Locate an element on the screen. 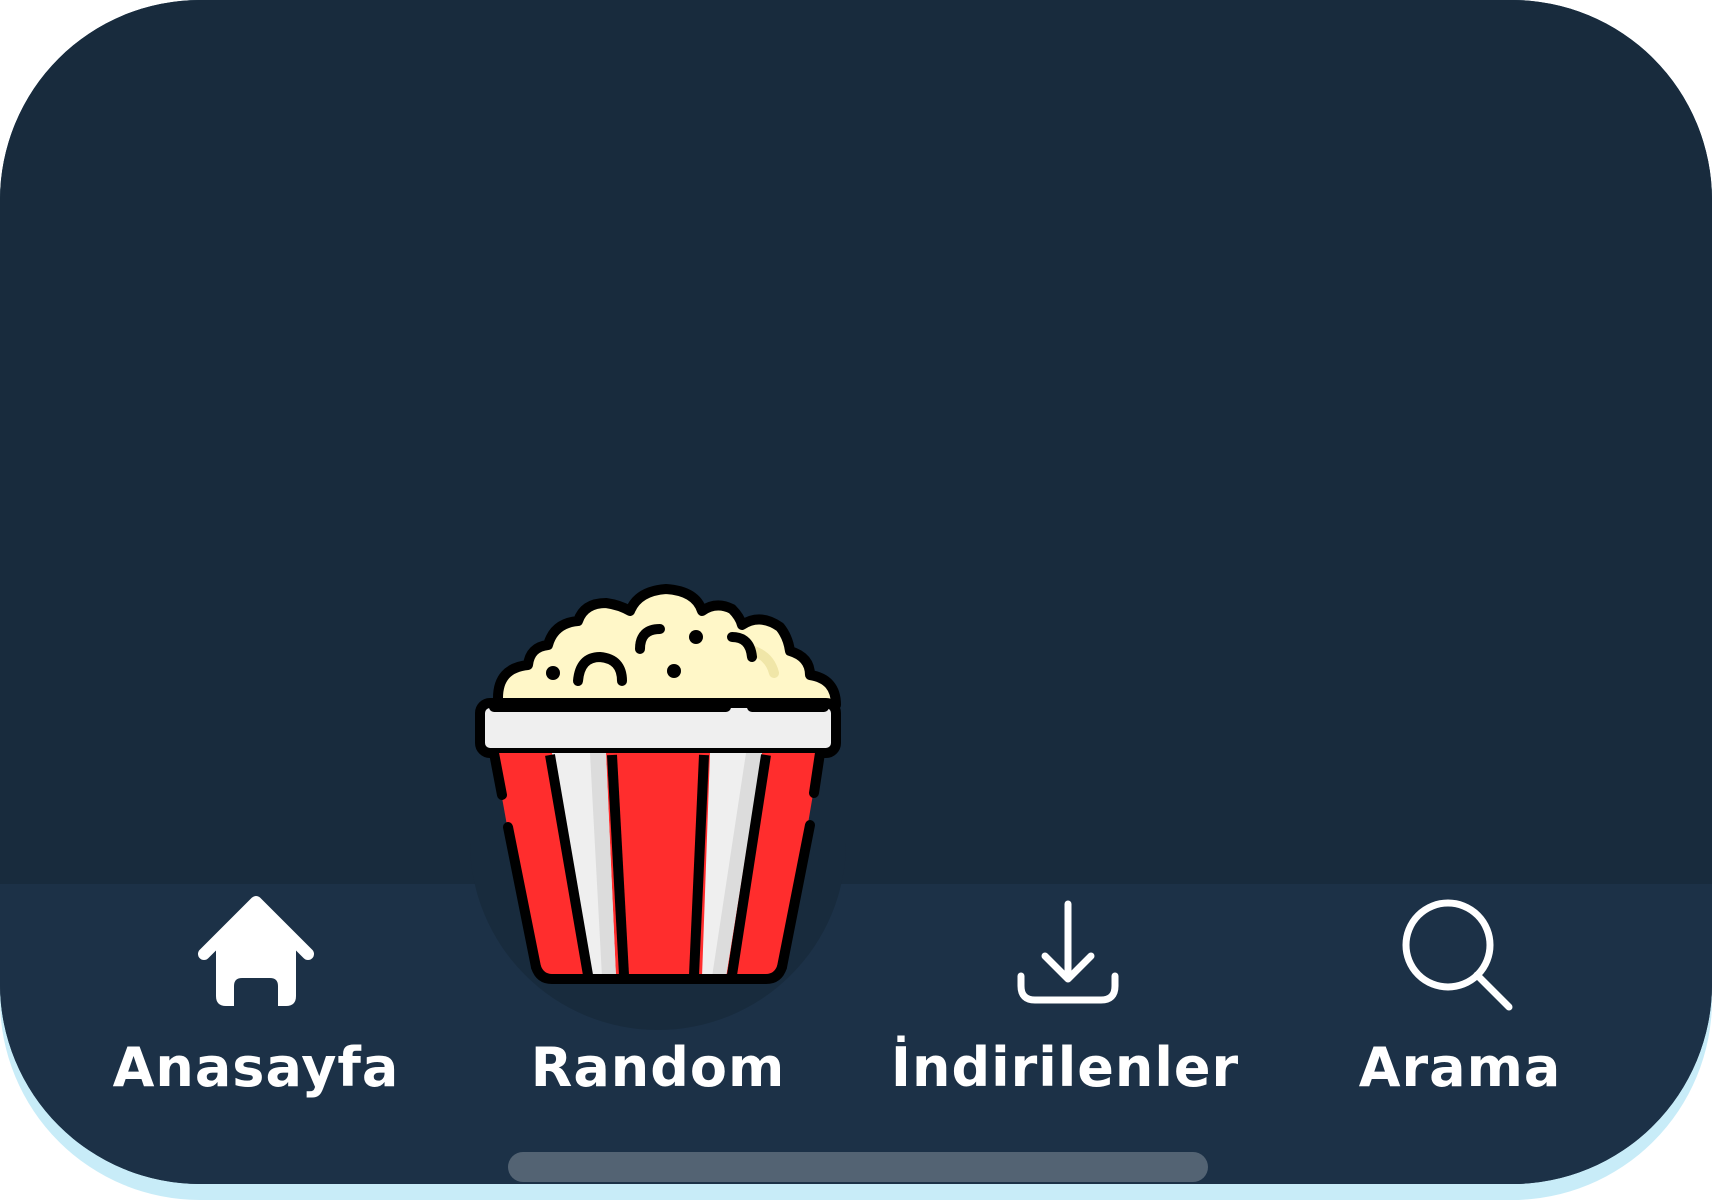 The height and width of the screenshot is (1200, 1712). download-icon is located at coordinates (1065, 956).